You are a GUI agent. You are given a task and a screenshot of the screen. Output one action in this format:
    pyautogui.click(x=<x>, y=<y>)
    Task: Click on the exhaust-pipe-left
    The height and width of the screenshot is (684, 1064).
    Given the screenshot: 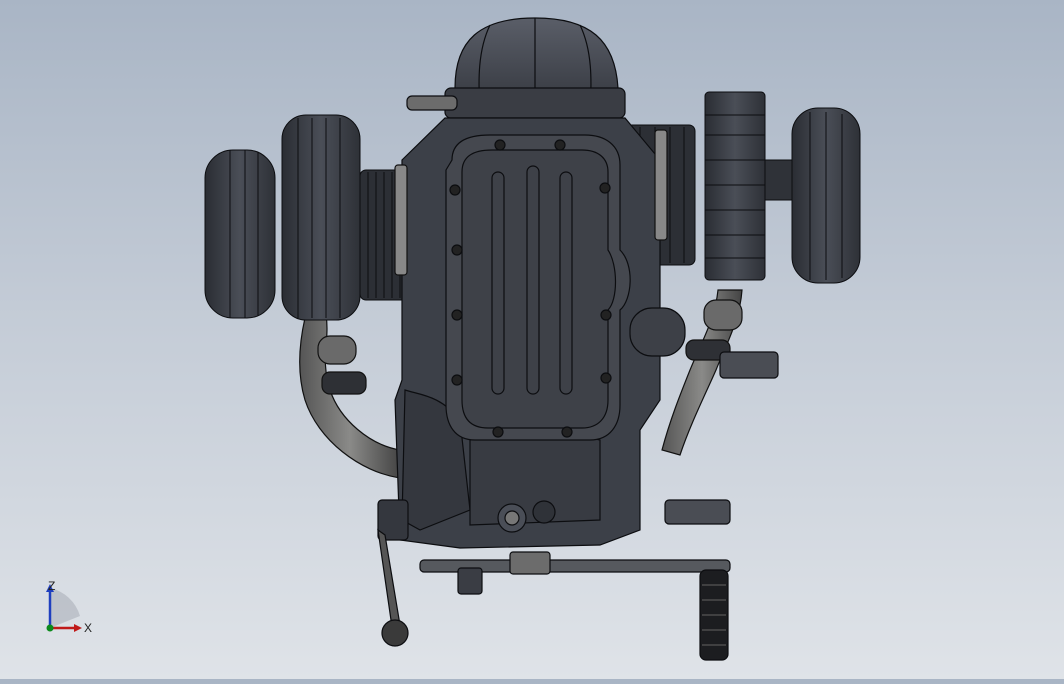 What is the action you would take?
    pyautogui.click(x=350, y=396)
    